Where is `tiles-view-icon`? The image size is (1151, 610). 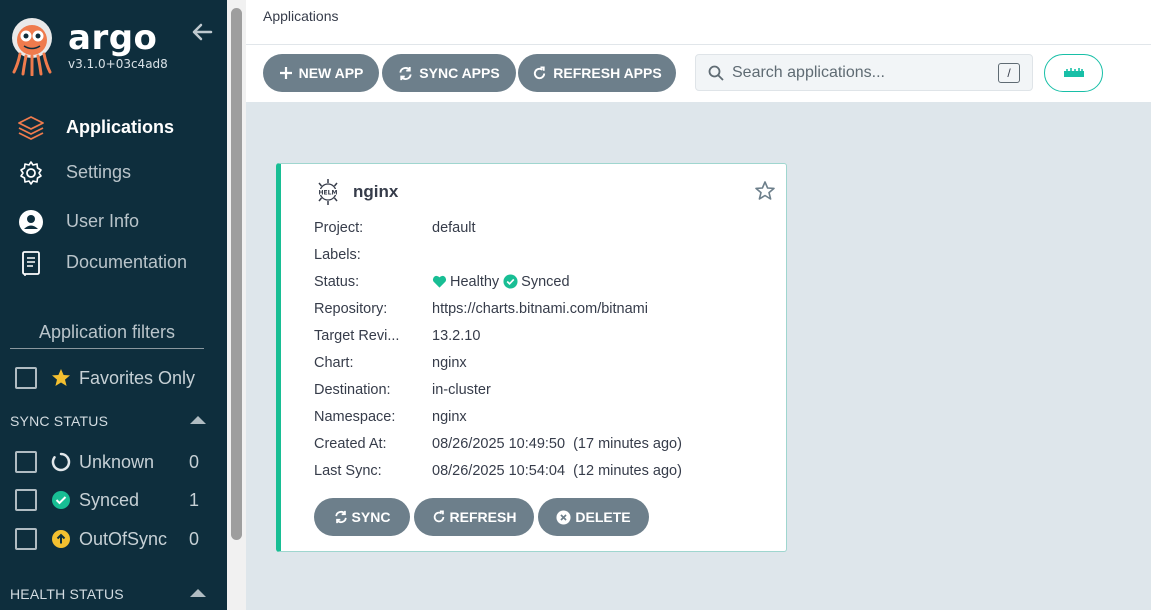 tiles-view-icon is located at coordinates (1073, 72).